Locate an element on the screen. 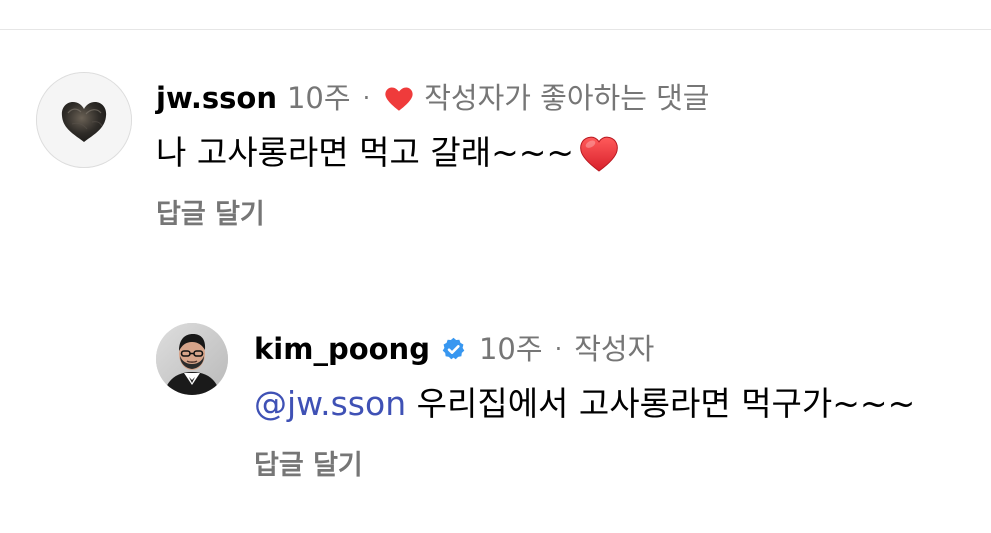 The image size is (991, 533). comment-text: @jw.sson 우리집에서 고사롱라면 먹구가~~~ is located at coordinates (584, 404).